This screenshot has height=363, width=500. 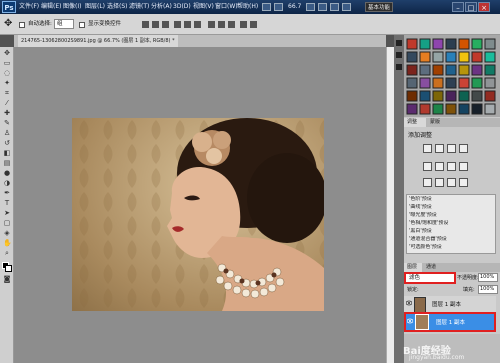 What do you see at coordinates (399, 55) in the screenshot?
I see `panel-icon-b` at bounding box center [399, 55].